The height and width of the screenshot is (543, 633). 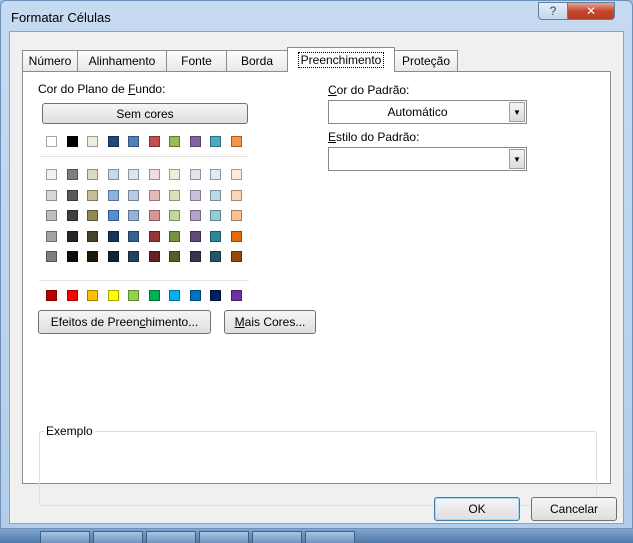 I want to click on tab-fonte: Fonte, so click(x=196, y=60).